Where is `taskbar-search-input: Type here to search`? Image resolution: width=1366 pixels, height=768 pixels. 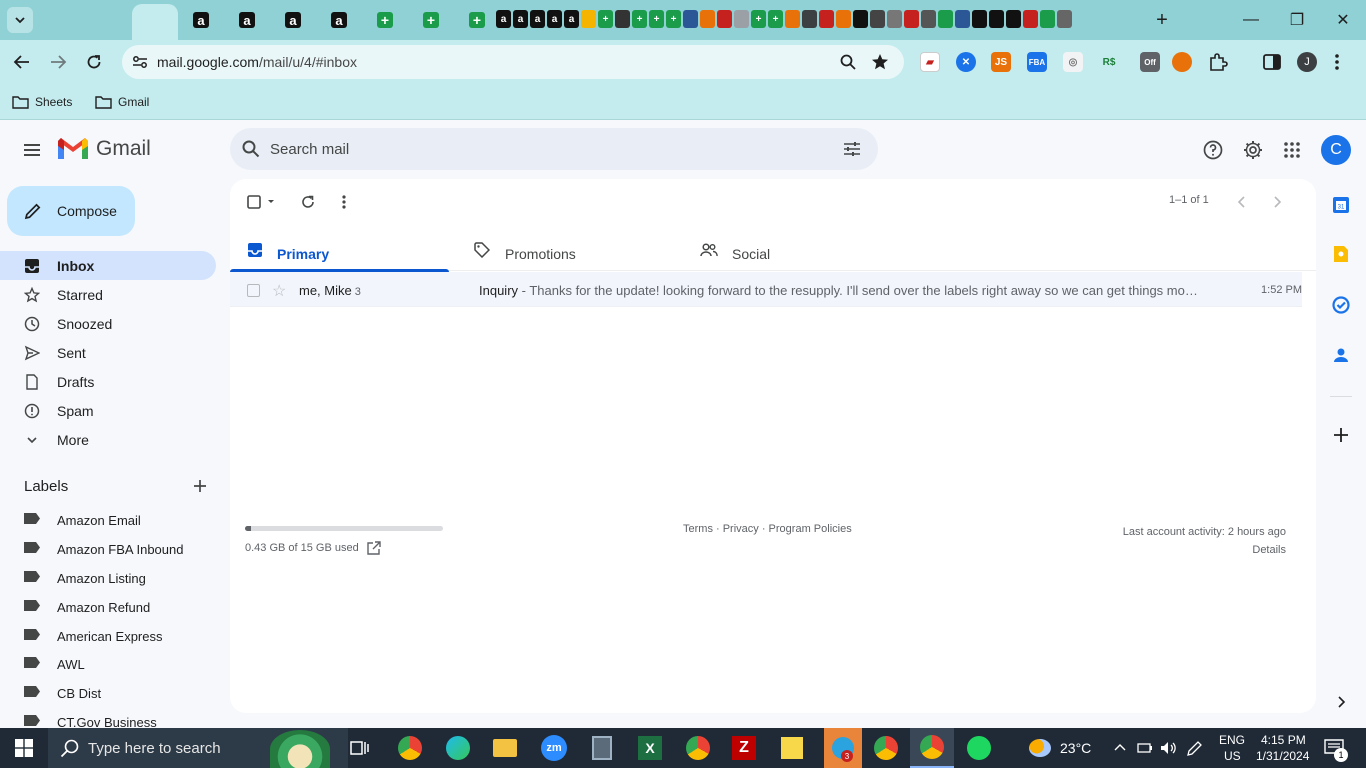
taskbar-search-input: Type here to search is located at coordinates (154, 748).